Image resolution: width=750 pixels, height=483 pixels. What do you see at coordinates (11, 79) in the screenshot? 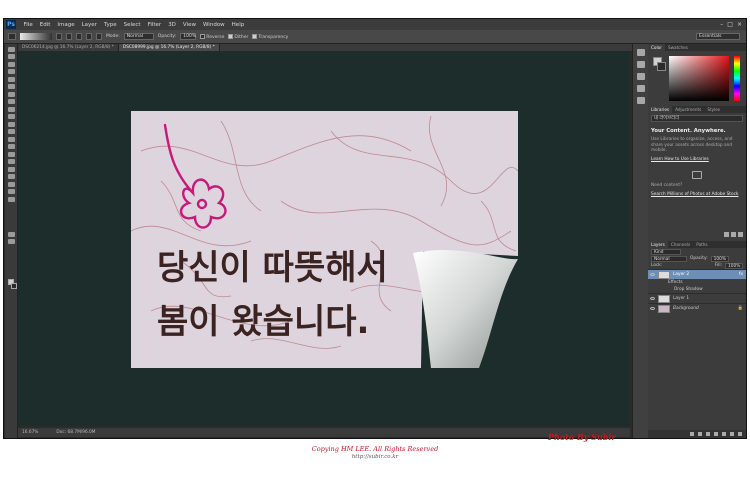
I see `crop-tool-icon` at bounding box center [11, 79].